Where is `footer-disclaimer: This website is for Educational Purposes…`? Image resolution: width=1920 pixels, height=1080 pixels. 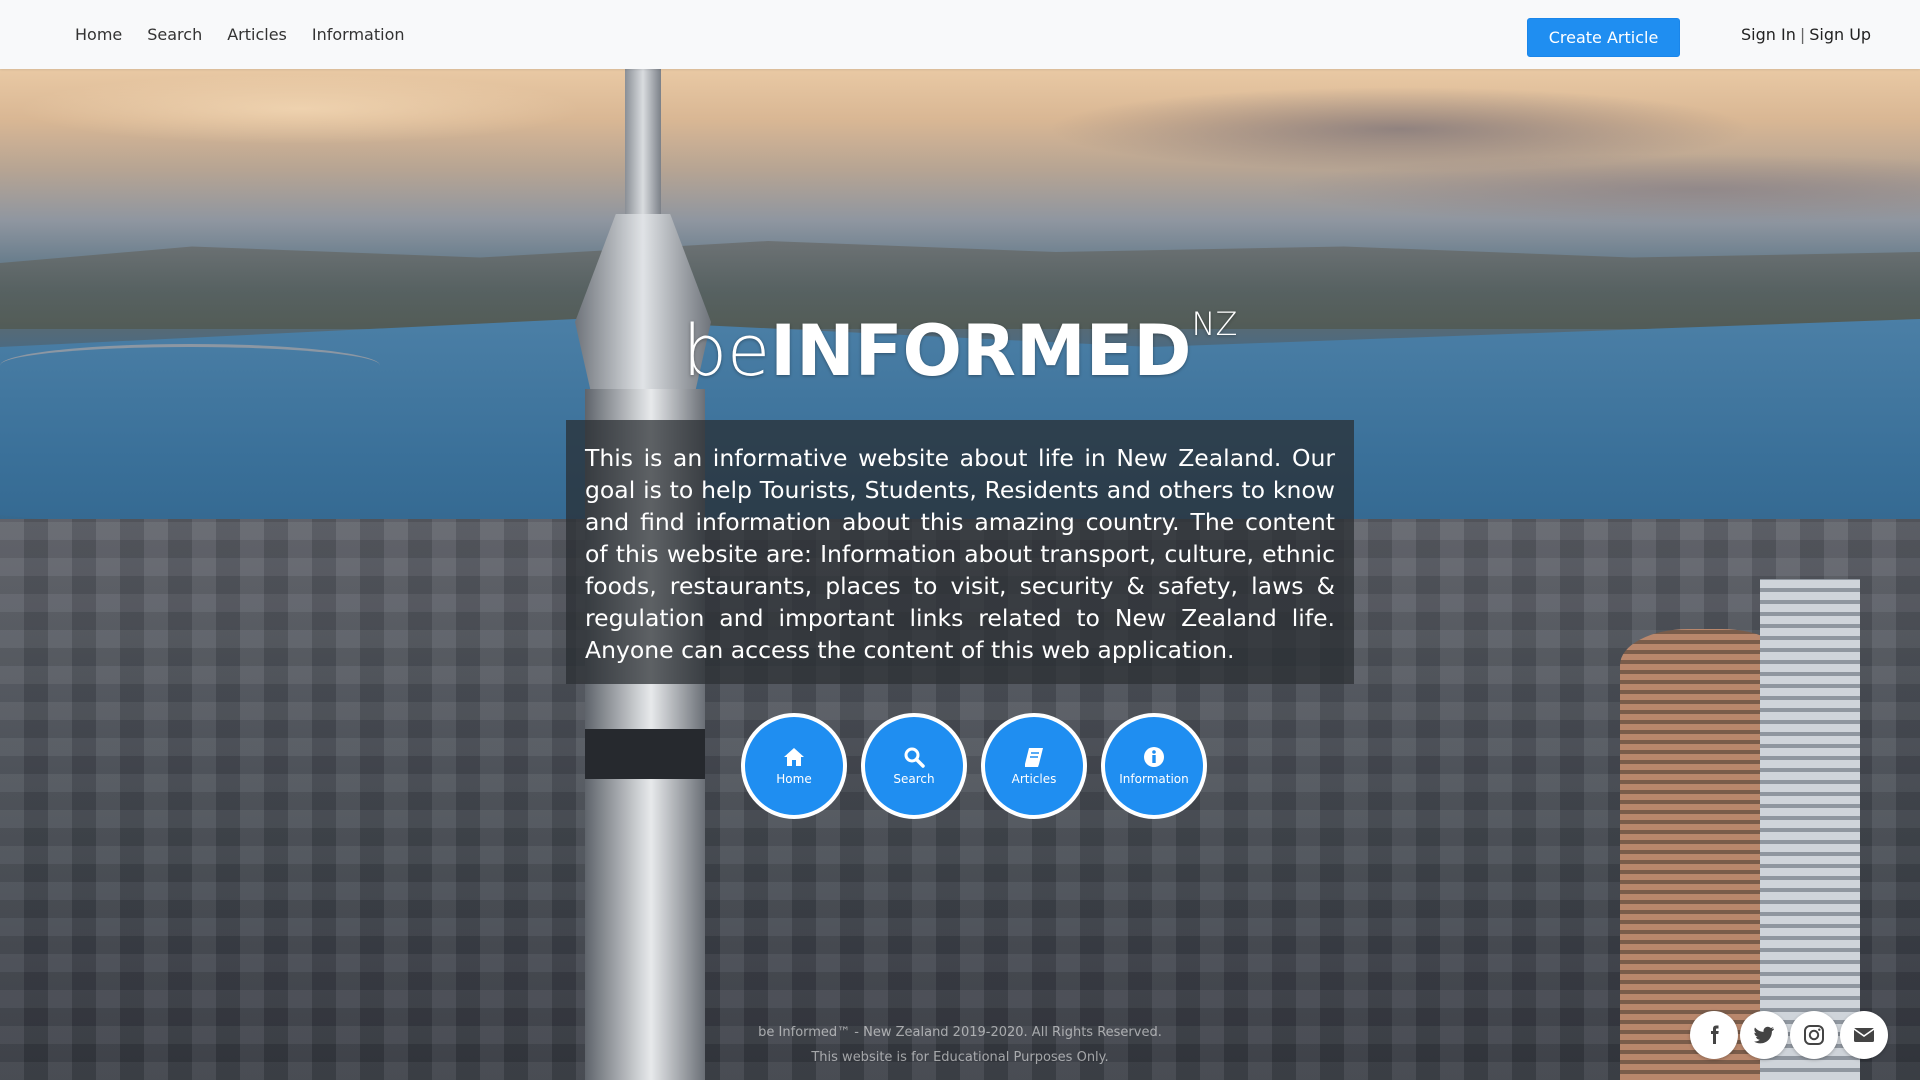
footer-disclaimer: This website is for Educational Purposes… is located at coordinates (960, 1057).